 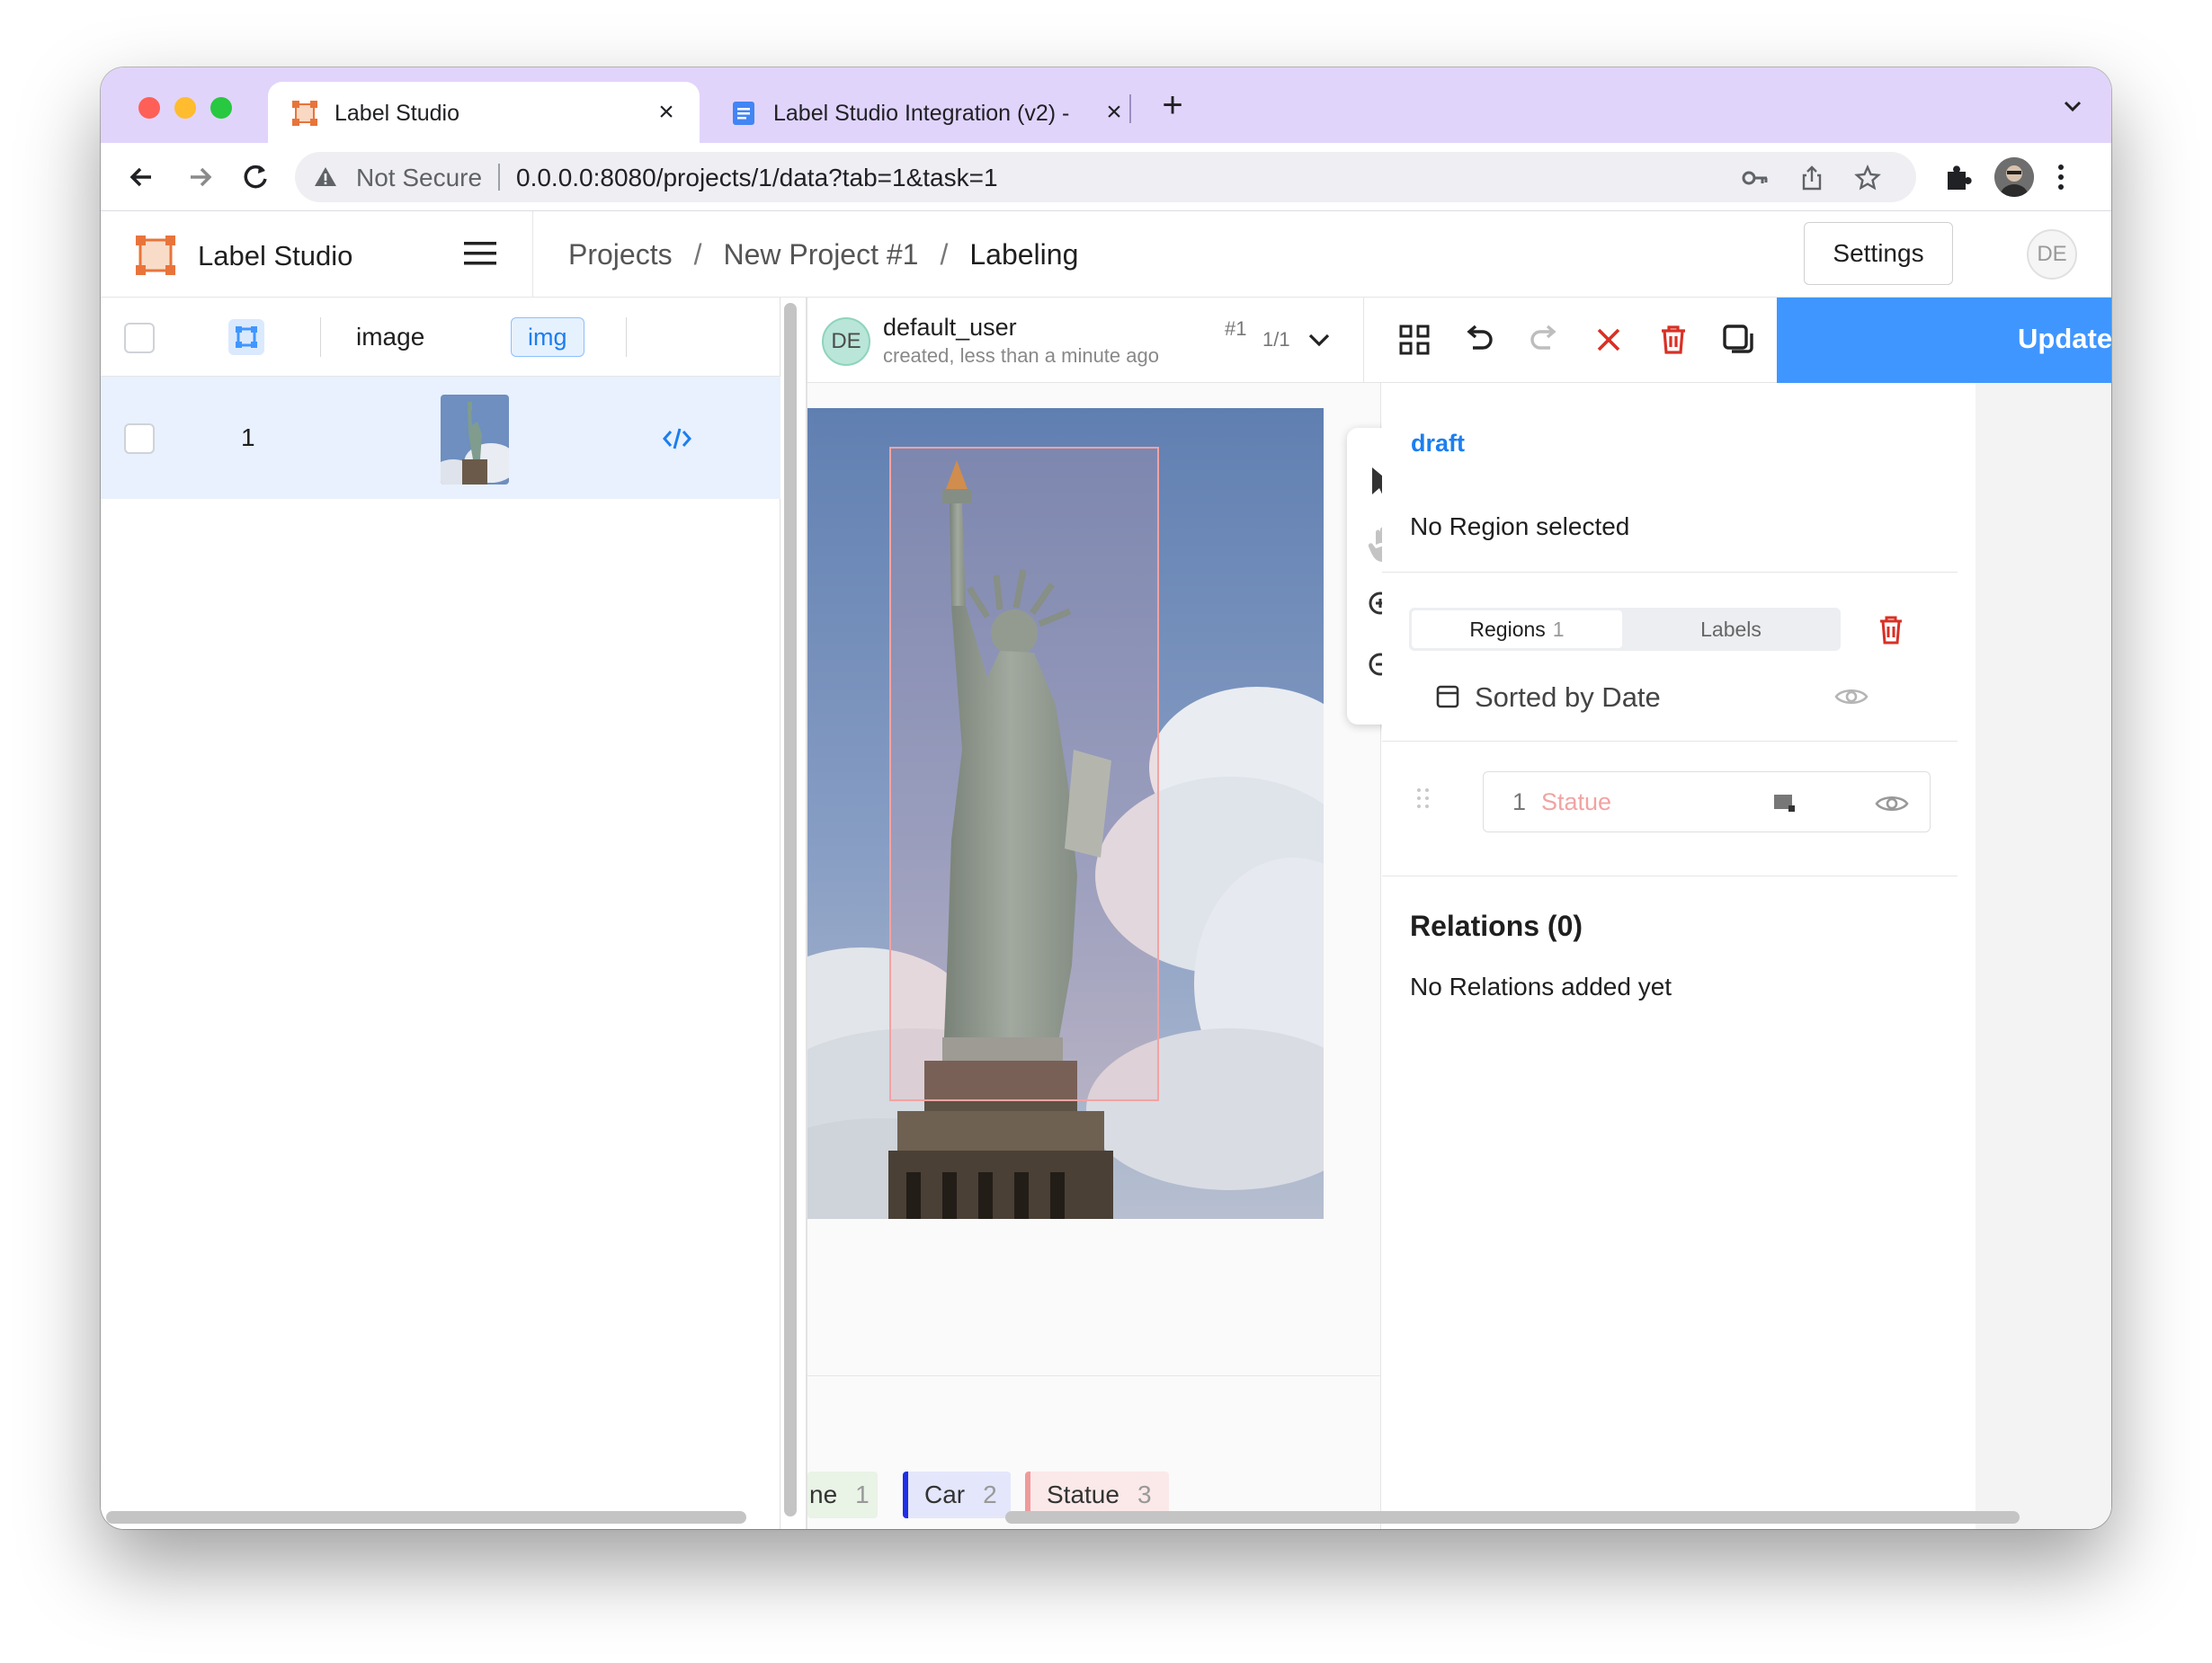 What do you see at coordinates (1558, 629) in the screenshot?
I see `tab-count: 1` at bounding box center [1558, 629].